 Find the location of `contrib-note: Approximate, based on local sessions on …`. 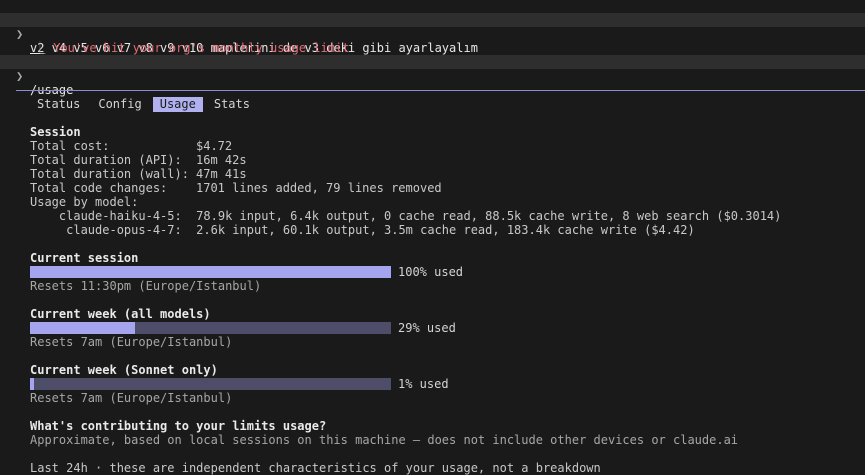

contrib-note: Approximate, based on local sessions on … is located at coordinates (384, 440).